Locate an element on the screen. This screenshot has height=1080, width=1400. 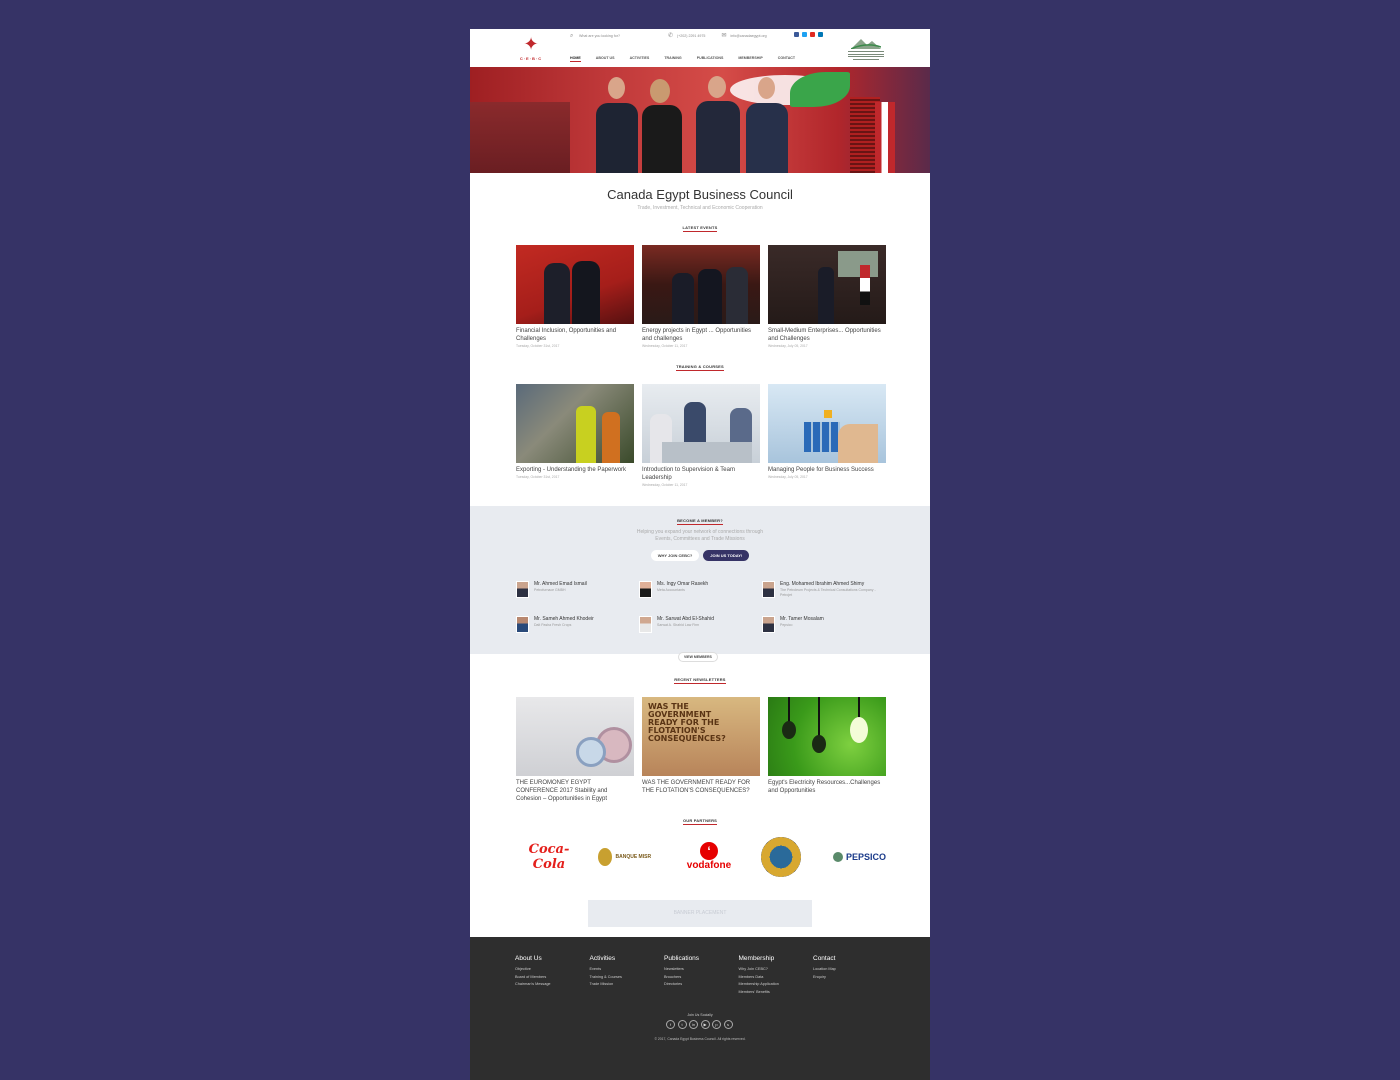
footer-heading: Membership is located at coordinates (776, 958).